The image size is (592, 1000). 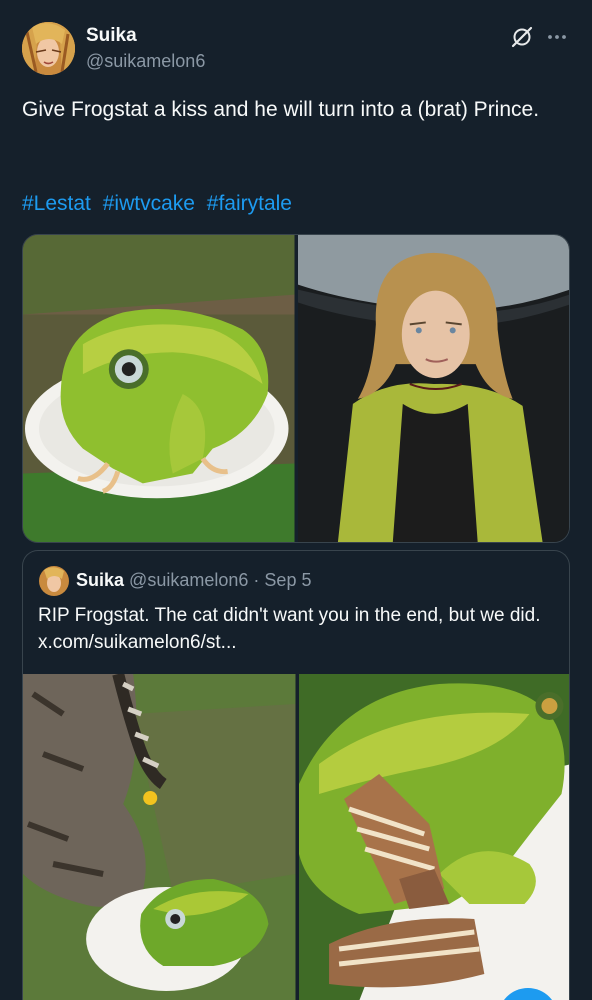 I want to click on quoted-header: Suika @suikamelon6 · Sep 5, so click(x=193, y=580).